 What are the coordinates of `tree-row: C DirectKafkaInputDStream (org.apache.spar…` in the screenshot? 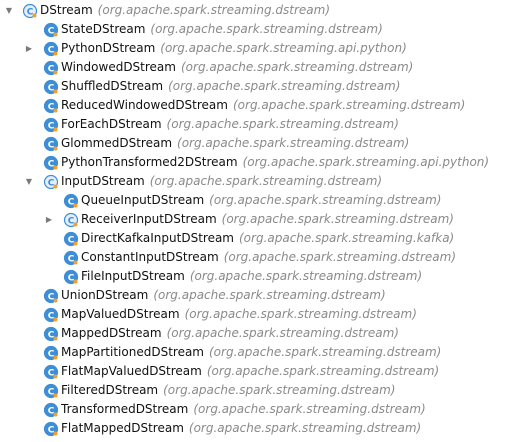 It's located at (254, 238).